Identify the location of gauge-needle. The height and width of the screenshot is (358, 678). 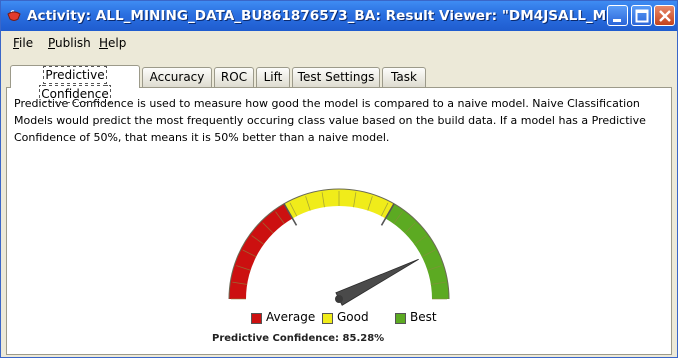
(377, 282).